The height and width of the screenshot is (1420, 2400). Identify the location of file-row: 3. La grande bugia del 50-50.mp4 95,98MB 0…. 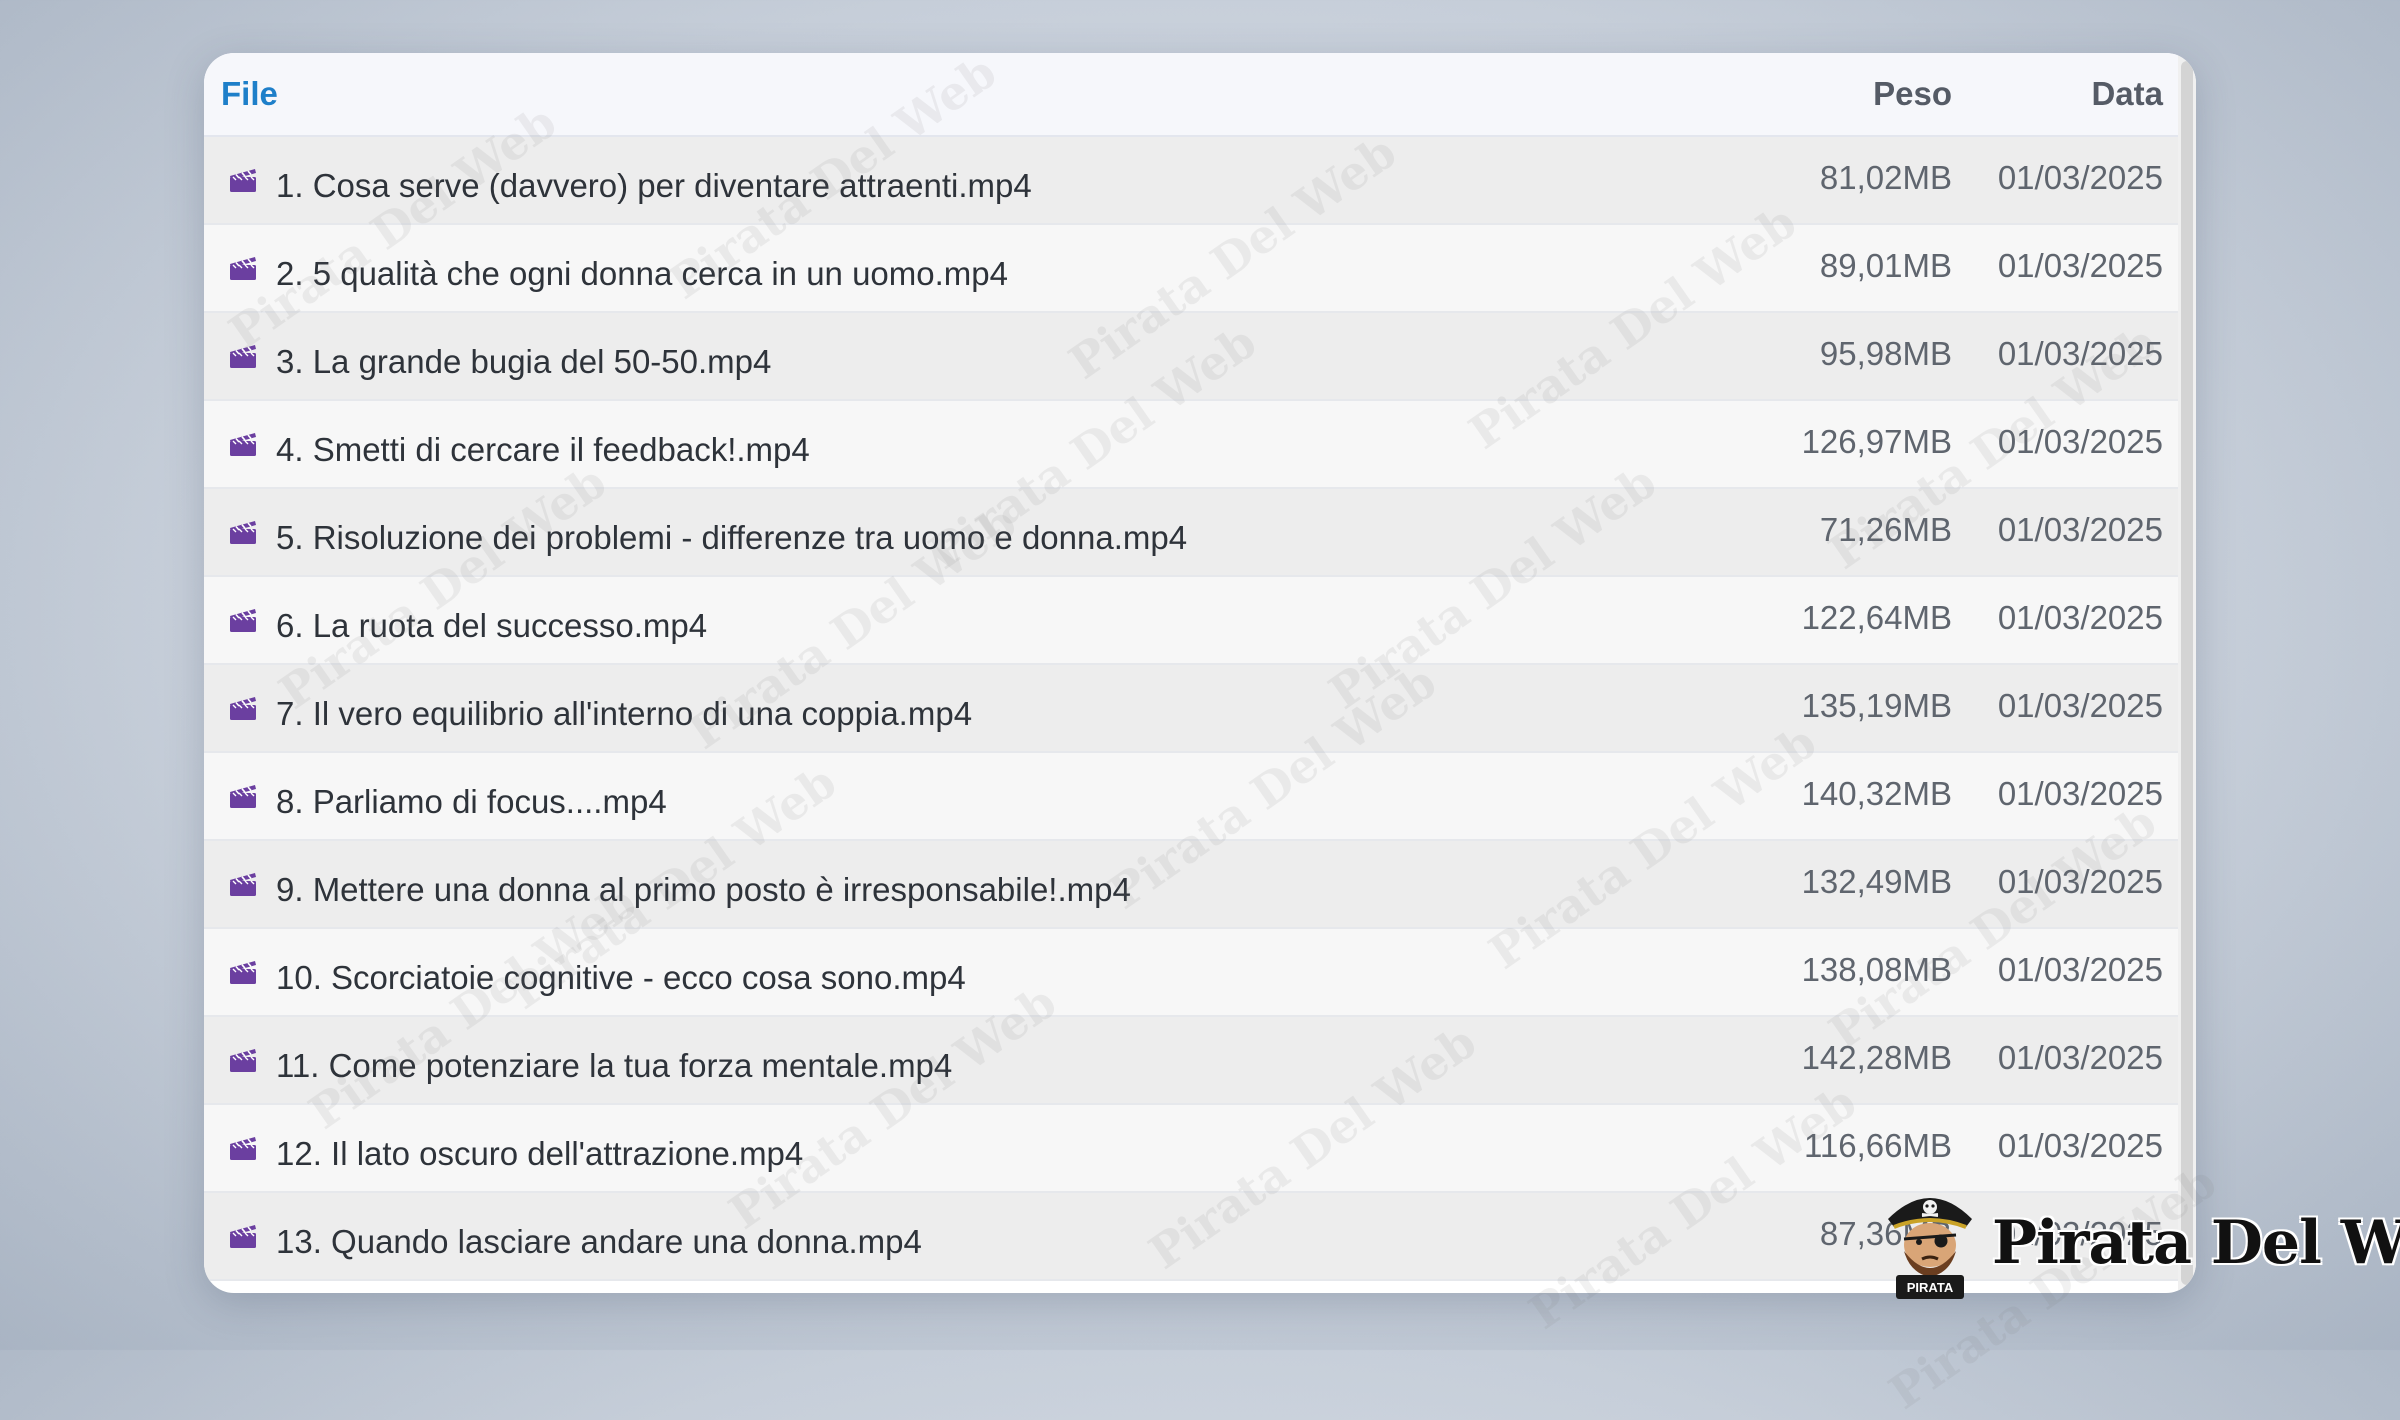
(1191, 357).